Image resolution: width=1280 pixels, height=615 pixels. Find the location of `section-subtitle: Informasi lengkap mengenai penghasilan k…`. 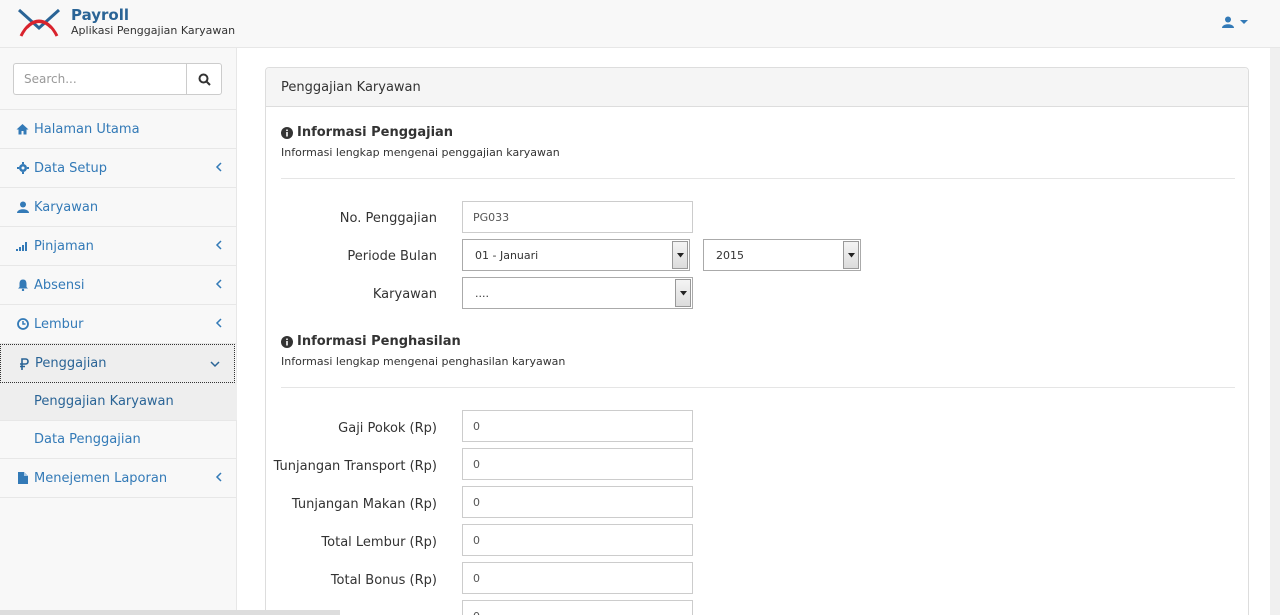

section-subtitle: Informasi lengkap mengenai penghasilan k… is located at coordinates (423, 361).